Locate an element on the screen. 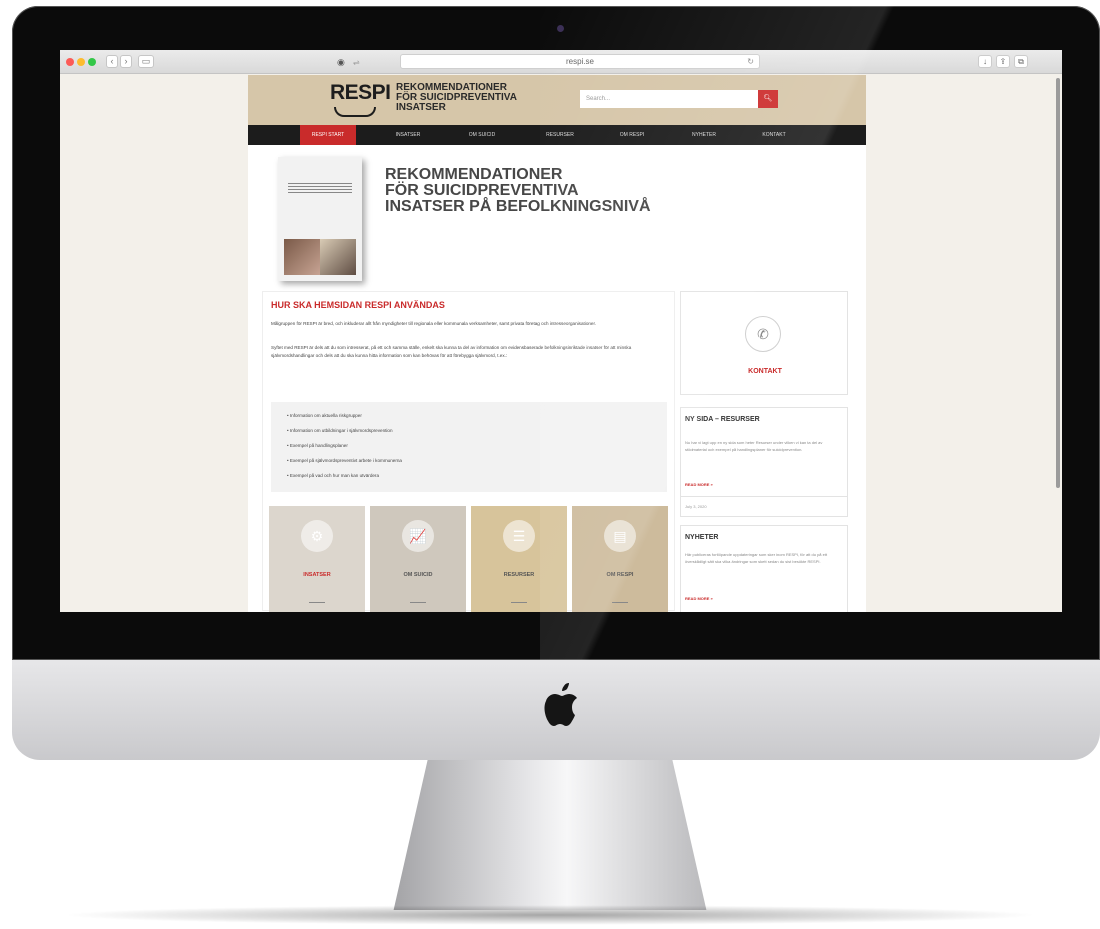 This screenshot has width=1100, height=929. tile-resurser: ☰ RESURSER is located at coordinates (519, 559).